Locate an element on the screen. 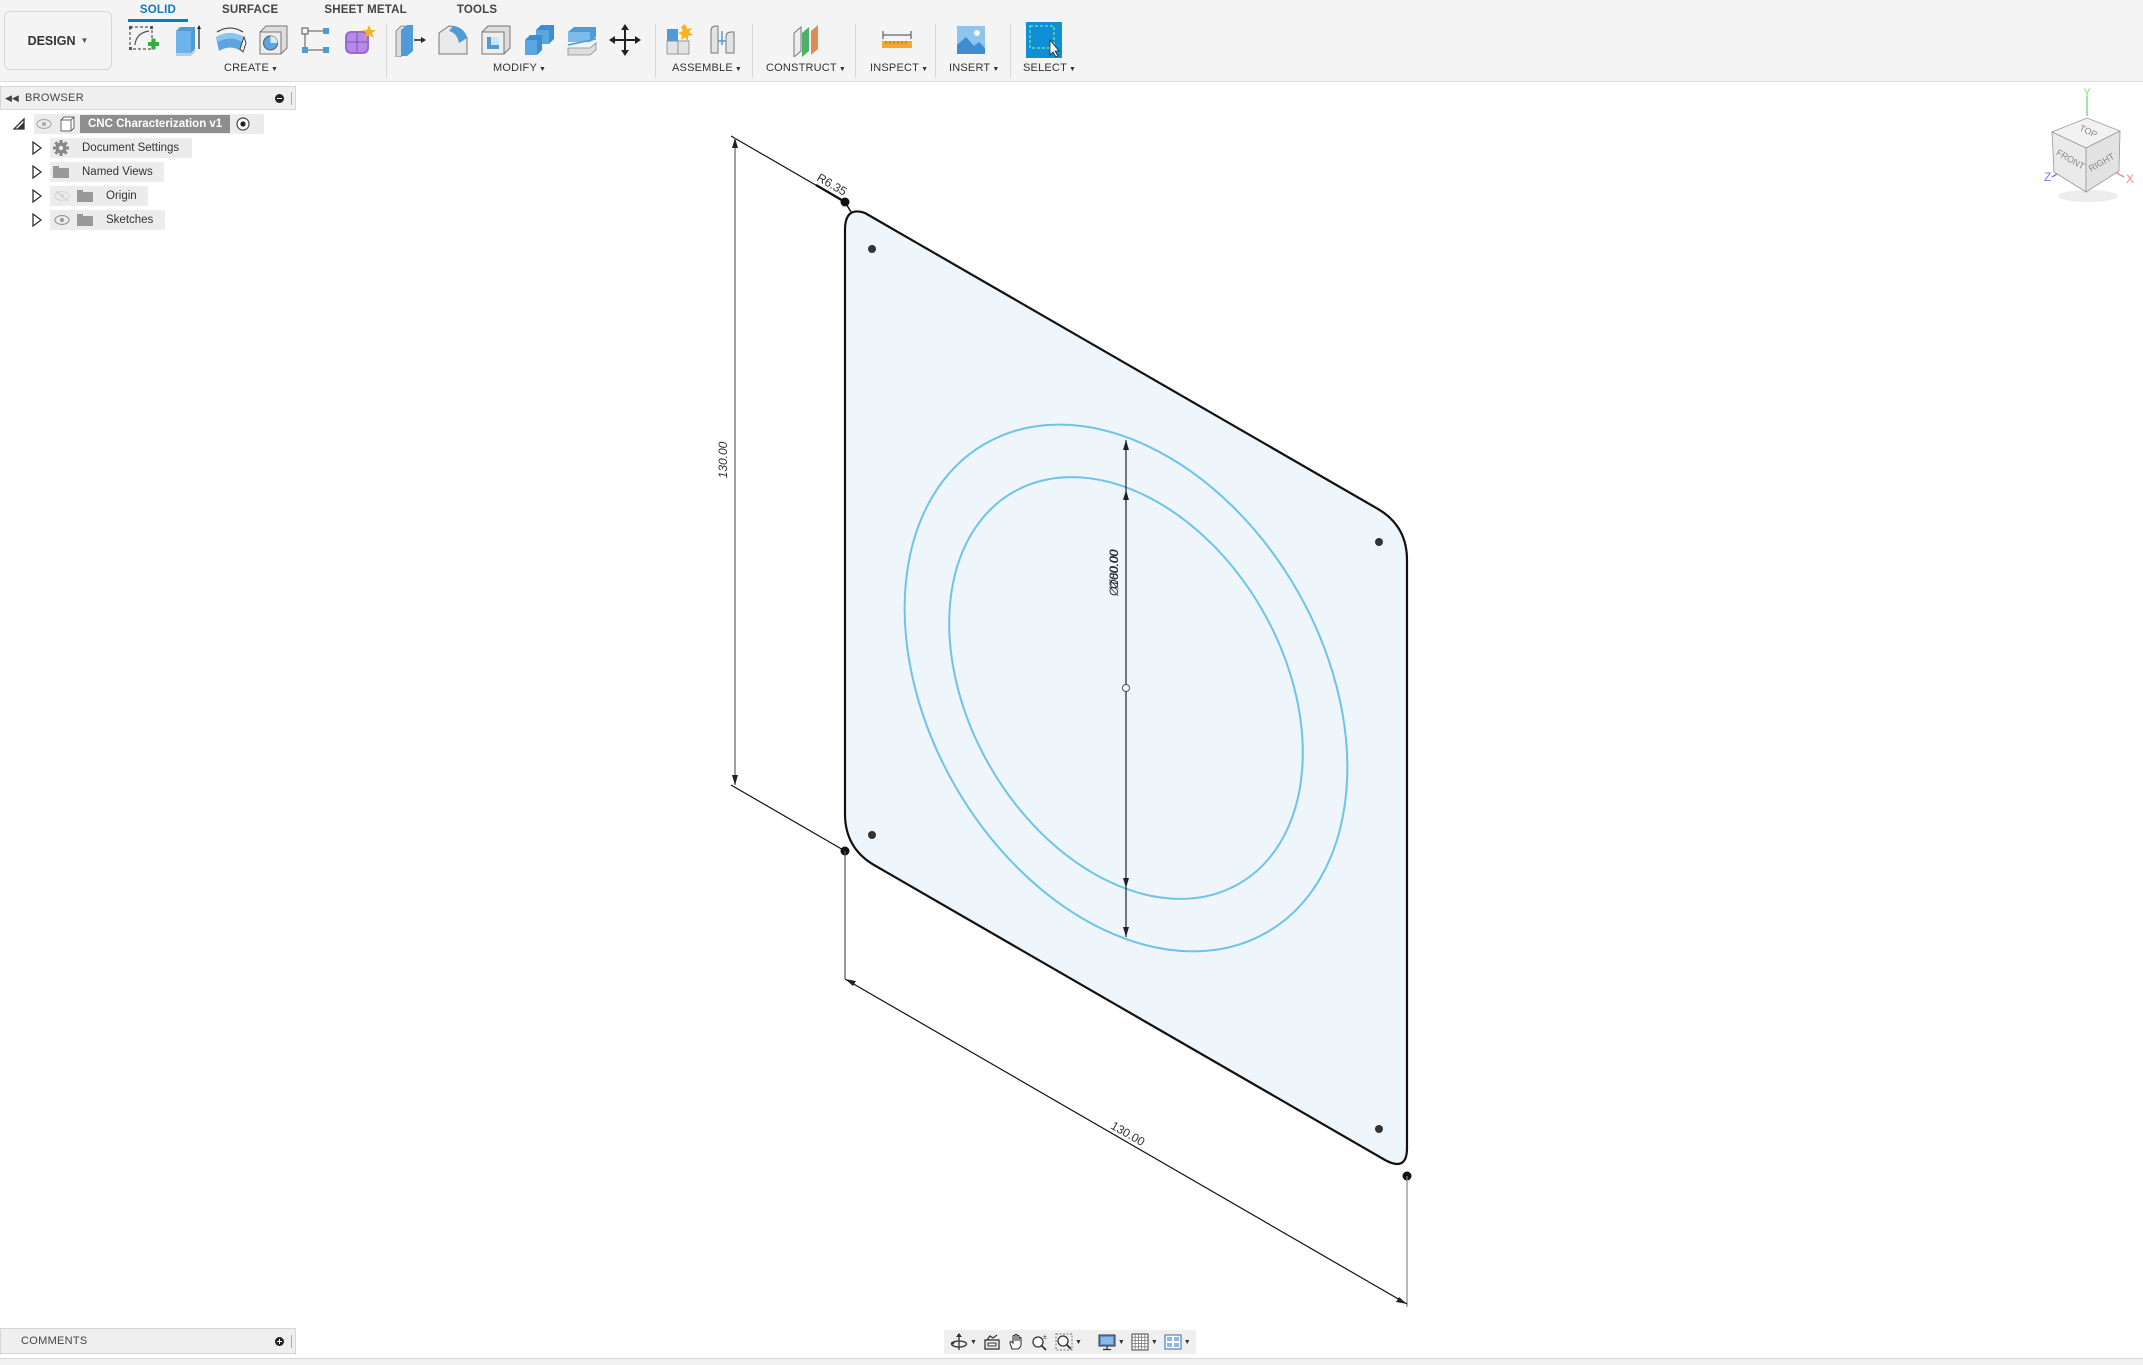  look-at-icon is located at coordinates (992, 1342).